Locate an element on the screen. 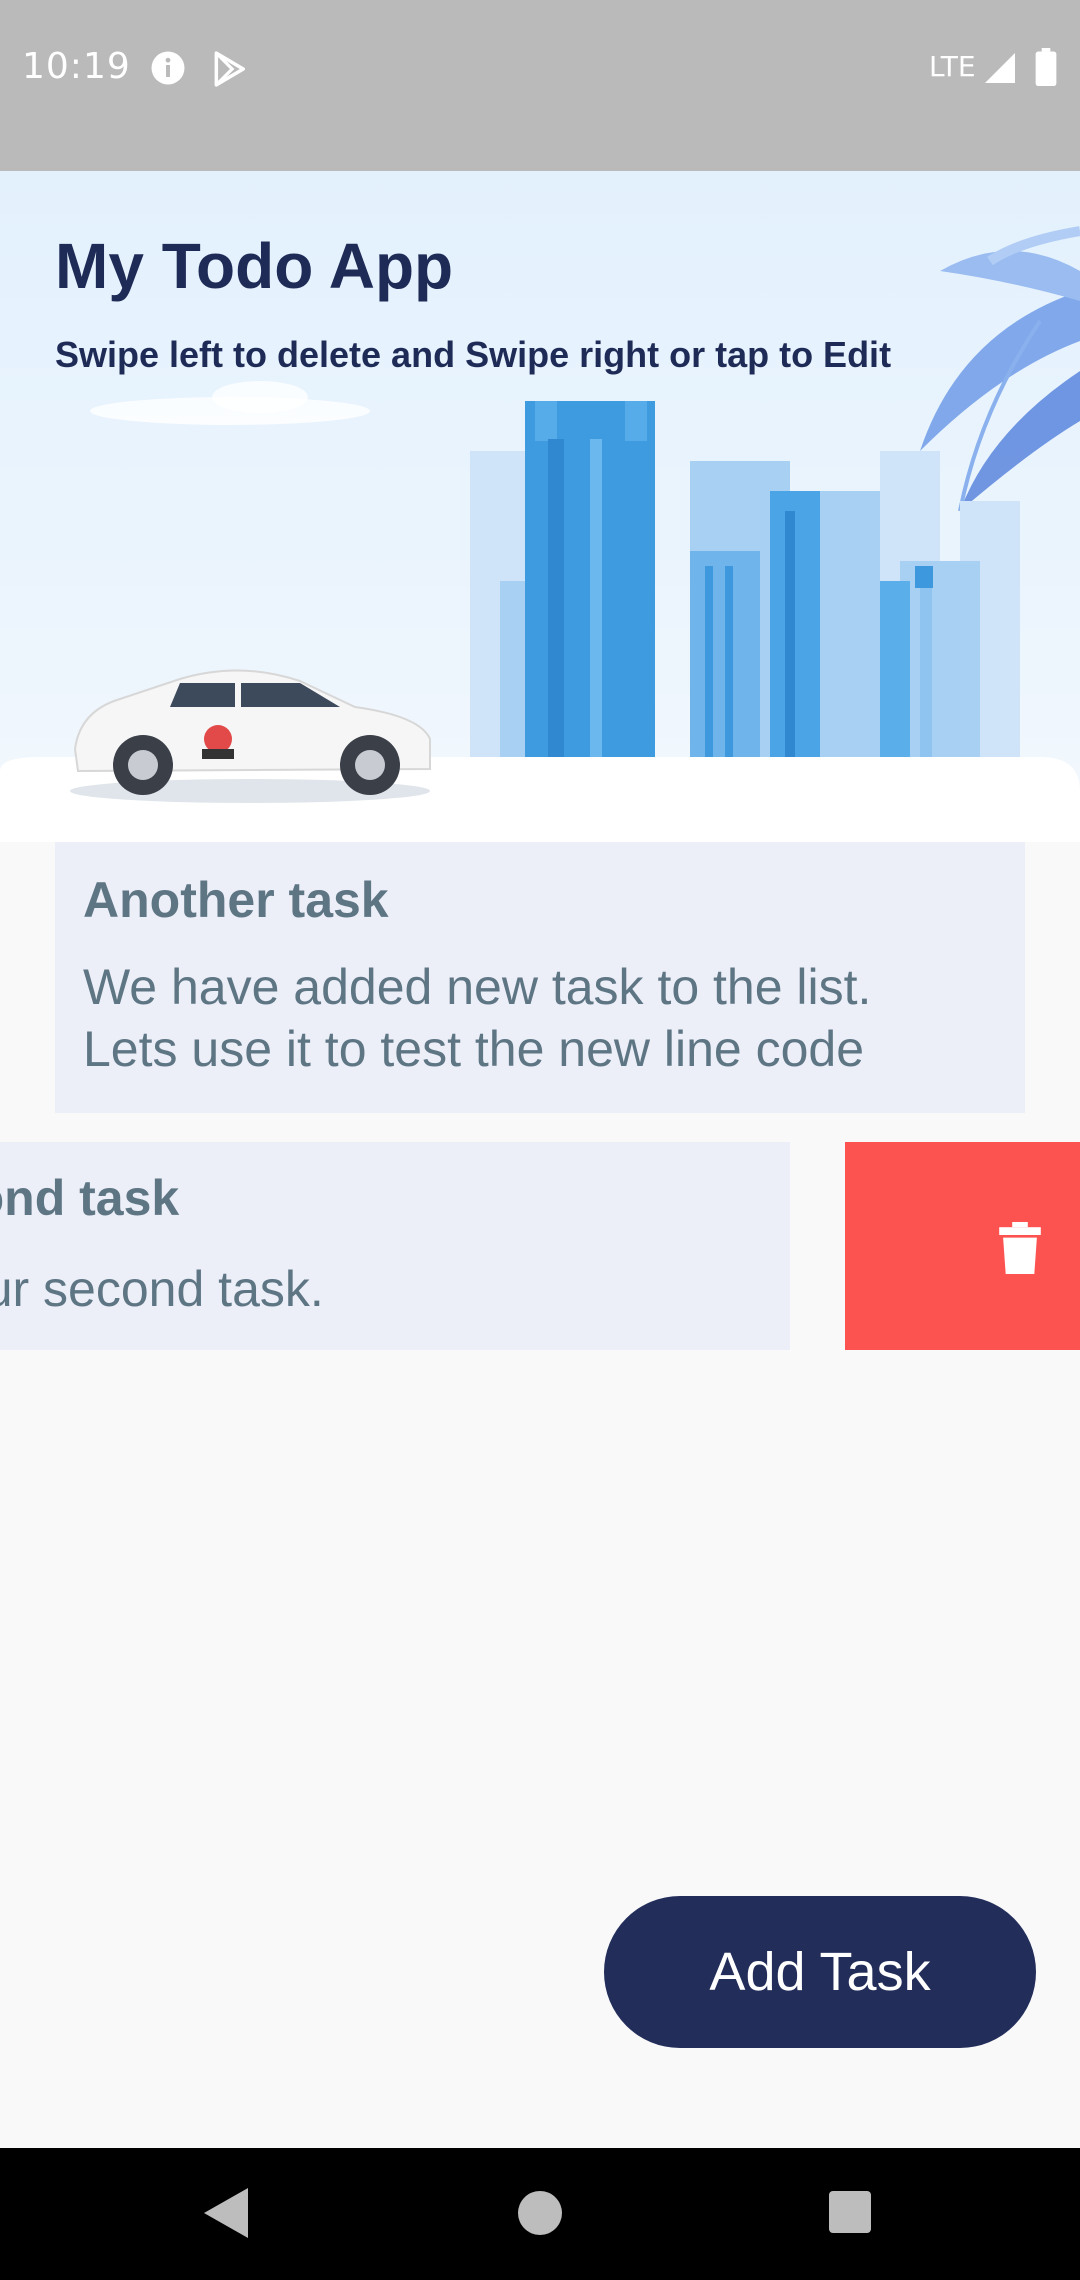 This screenshot has height=2280, width=1080. home-icon is located at coordinates (540, 2213).